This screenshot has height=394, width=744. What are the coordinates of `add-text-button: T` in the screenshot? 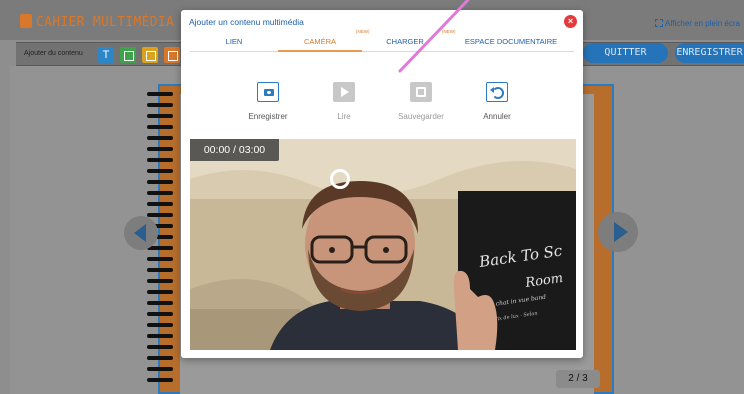 It's located at (106, 55).